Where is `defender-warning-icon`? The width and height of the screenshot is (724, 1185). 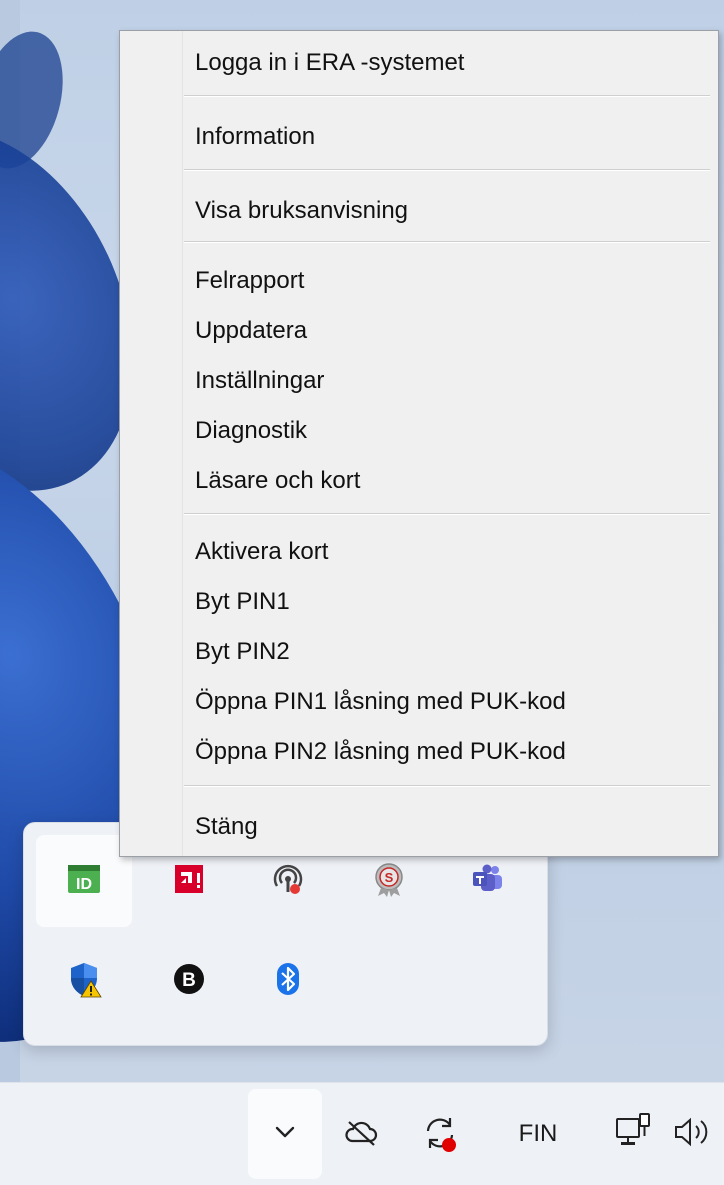
defender-warning-icon is located at coordinates (84, 981).